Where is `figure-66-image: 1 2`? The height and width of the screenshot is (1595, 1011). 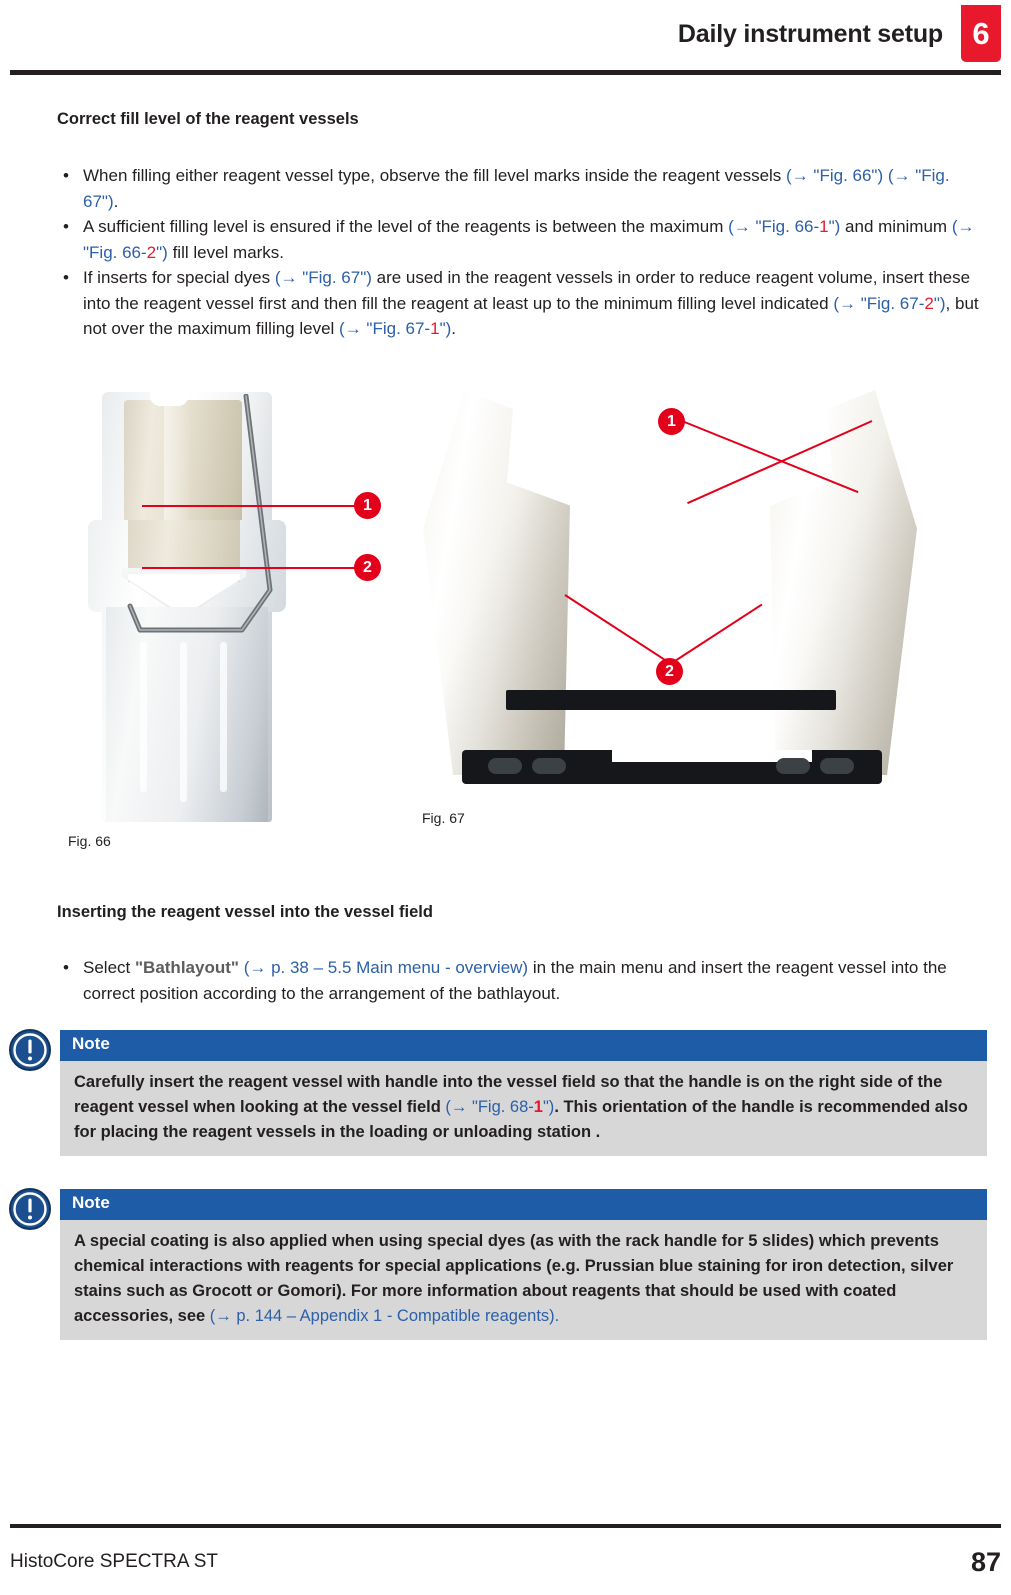
figure-66-image: 1 2 is located at coordinates (234, 606).